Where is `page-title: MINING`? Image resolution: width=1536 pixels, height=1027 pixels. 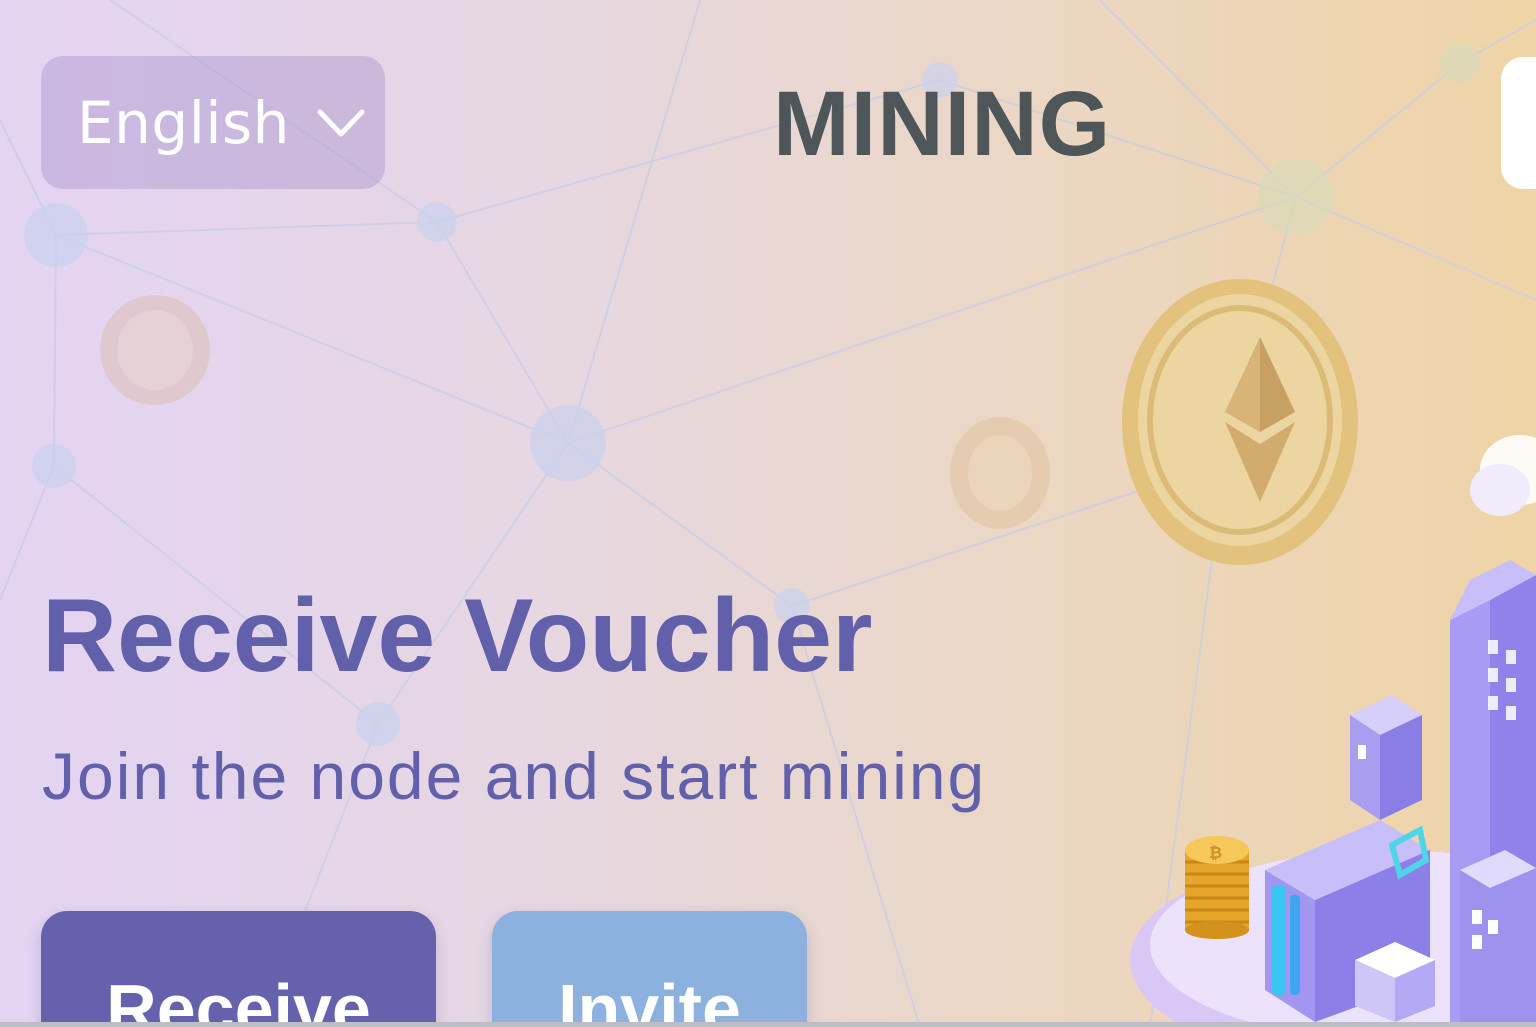
page-title: MINING is located at coordinates (942, 124).